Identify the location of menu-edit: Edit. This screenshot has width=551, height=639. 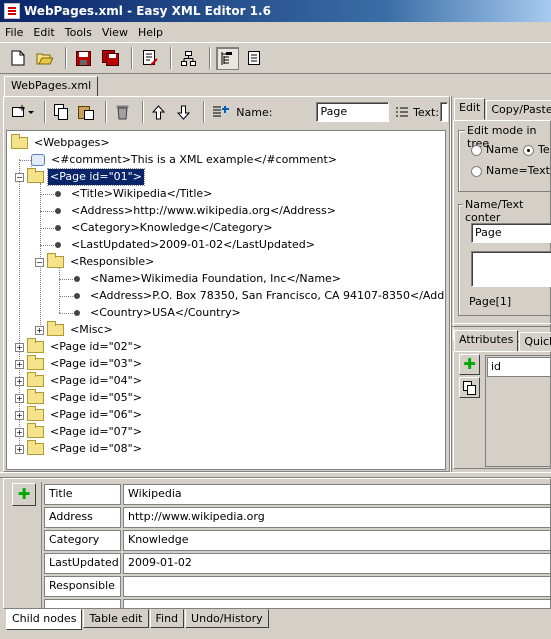
(43, 32).